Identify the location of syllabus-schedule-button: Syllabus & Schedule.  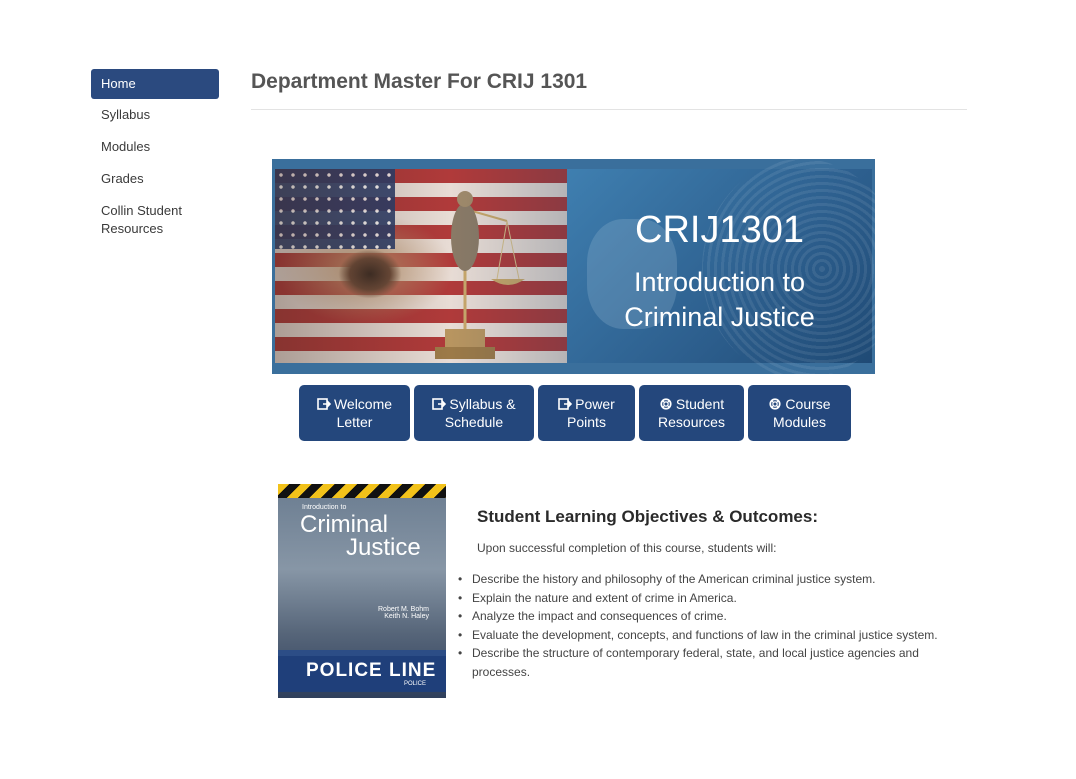
(474, 413).